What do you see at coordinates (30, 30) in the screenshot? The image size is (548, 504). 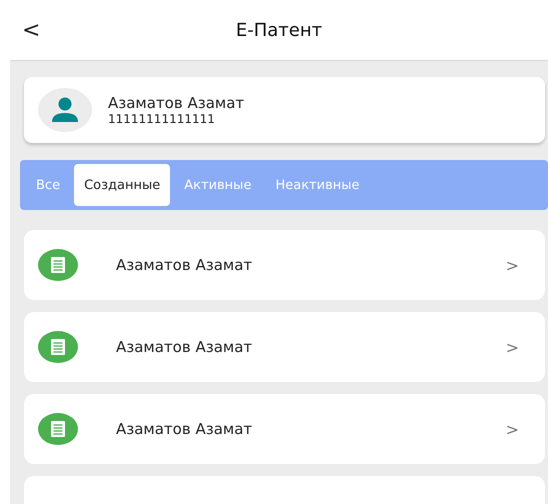 I see `back-button: <` at bounding box center [30, 30].